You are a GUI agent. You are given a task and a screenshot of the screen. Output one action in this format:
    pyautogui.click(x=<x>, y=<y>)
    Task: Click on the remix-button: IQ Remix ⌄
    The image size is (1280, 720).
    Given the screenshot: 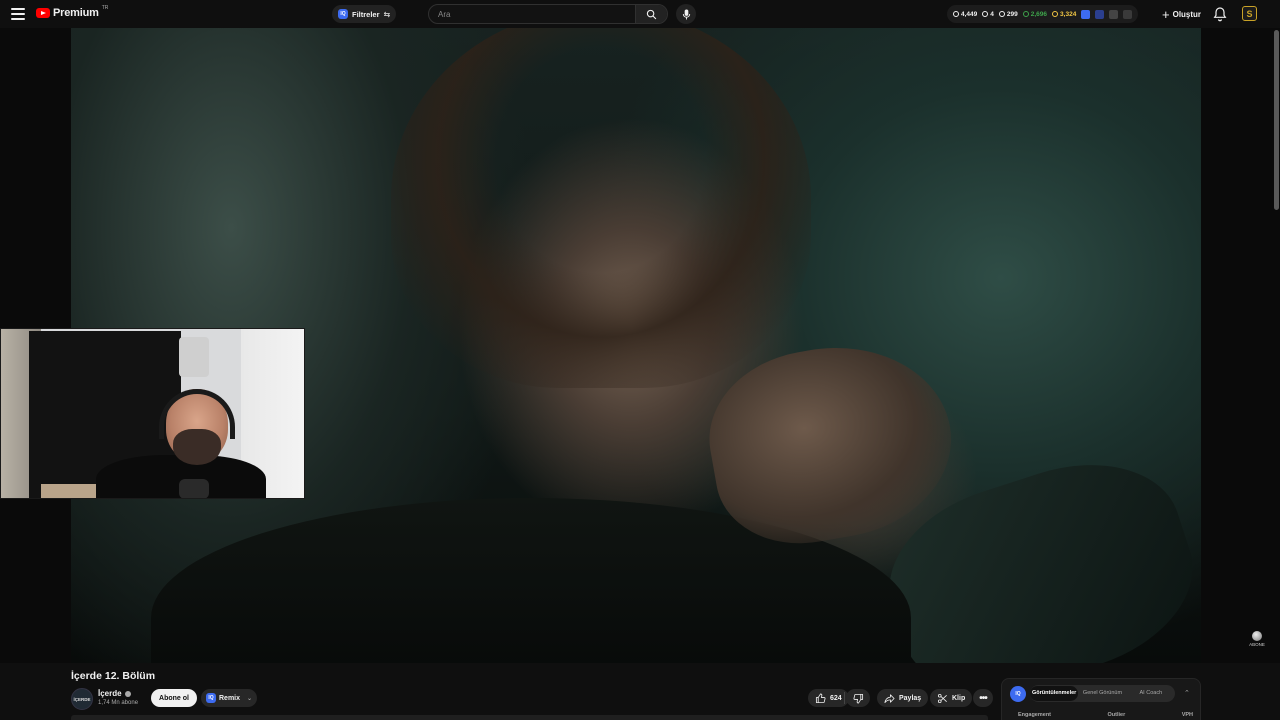 What is the action you would take?
    pyautogui.click(x=229, y=698)
    